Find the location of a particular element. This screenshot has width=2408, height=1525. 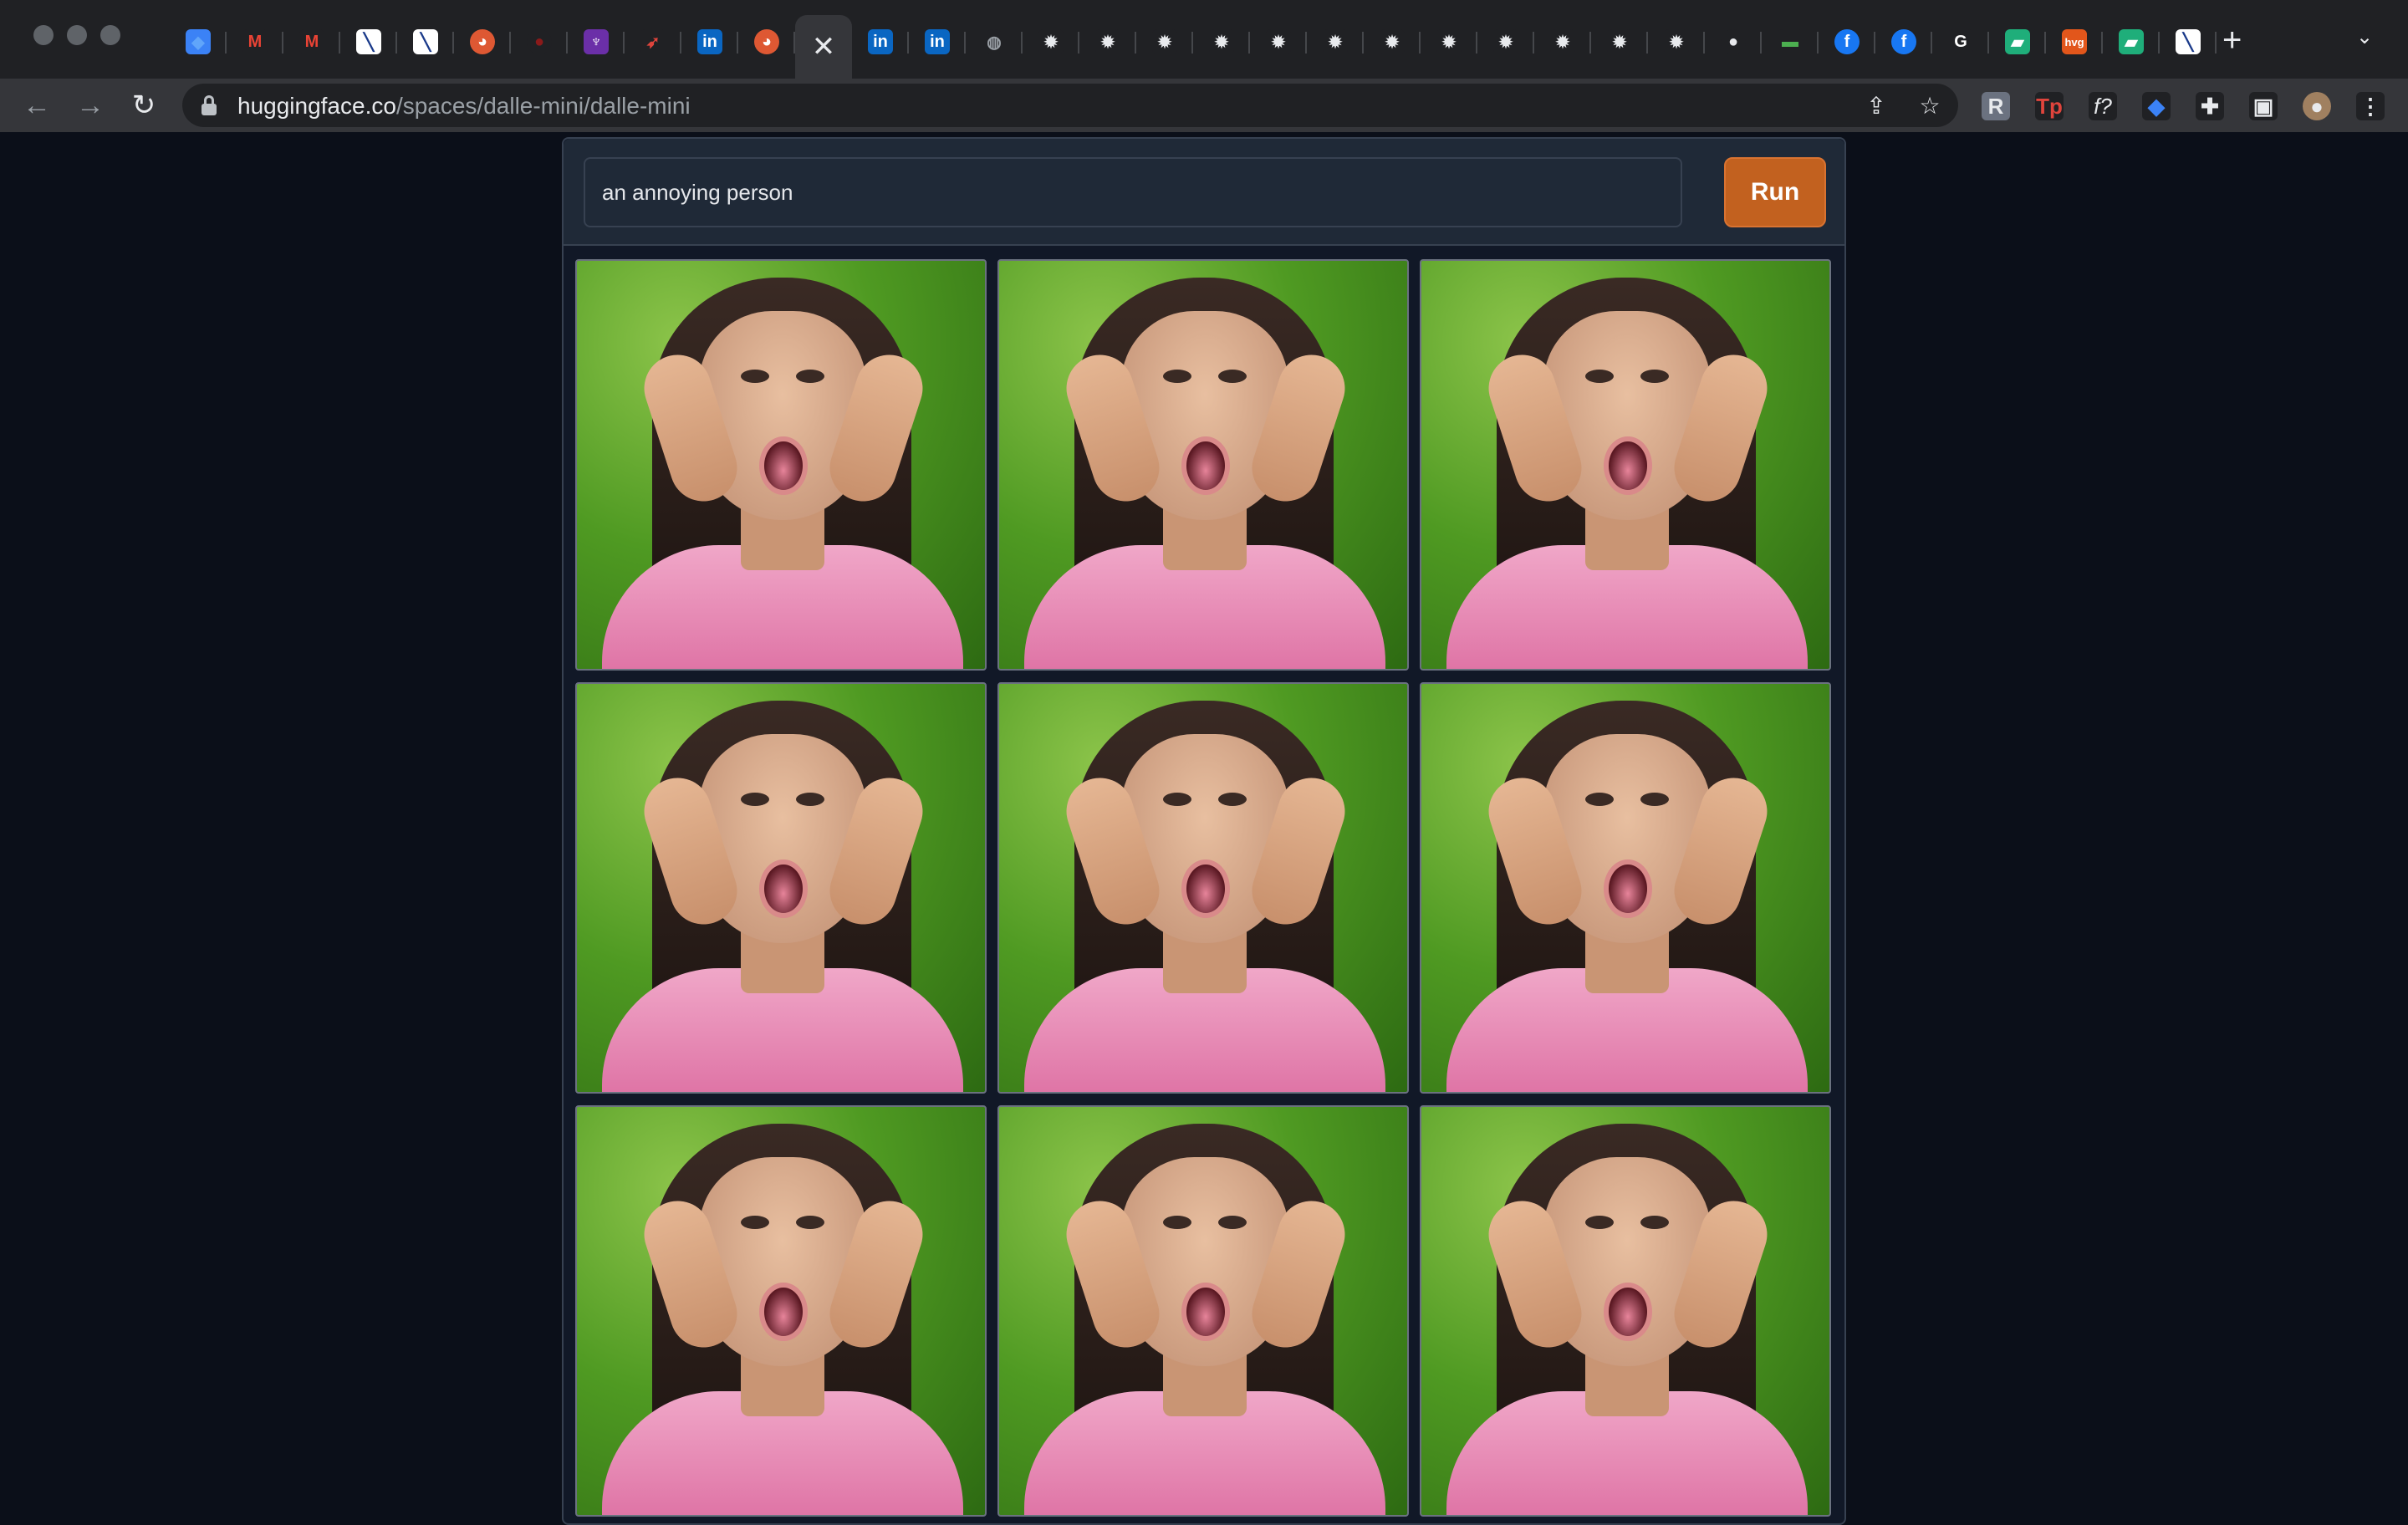

new-tab-button: + is located at coordinates (2232, 40).